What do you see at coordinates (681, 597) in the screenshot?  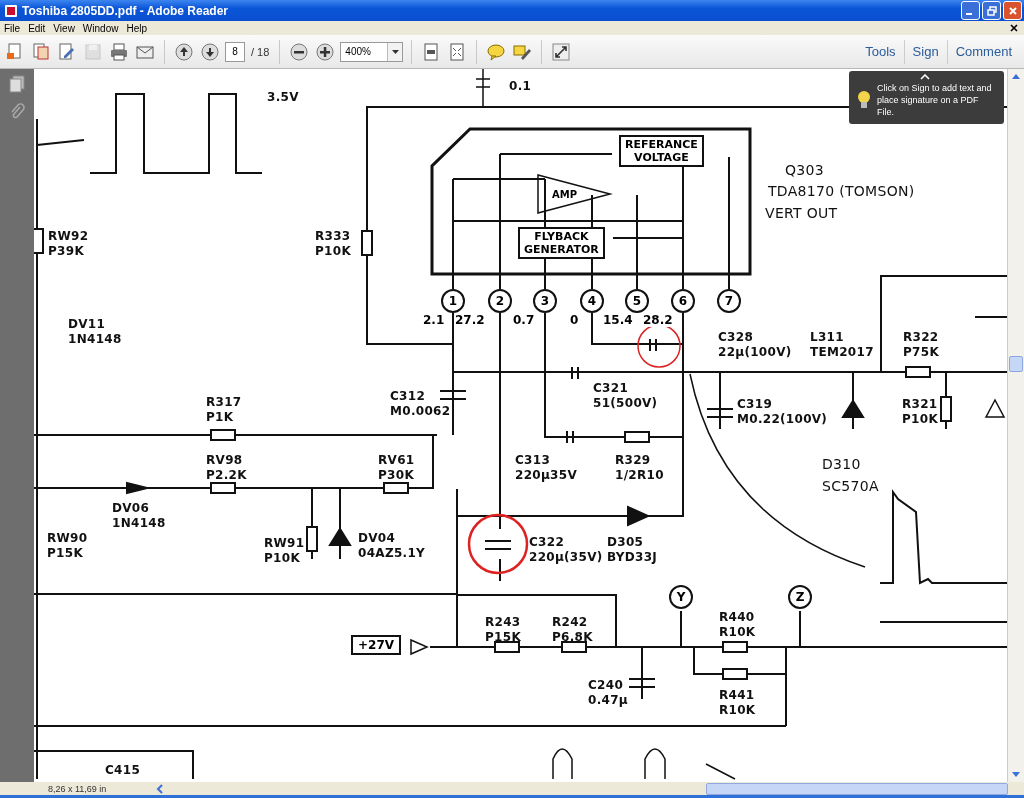 I see `node-marker: Y` at bounding box center [681, 597].